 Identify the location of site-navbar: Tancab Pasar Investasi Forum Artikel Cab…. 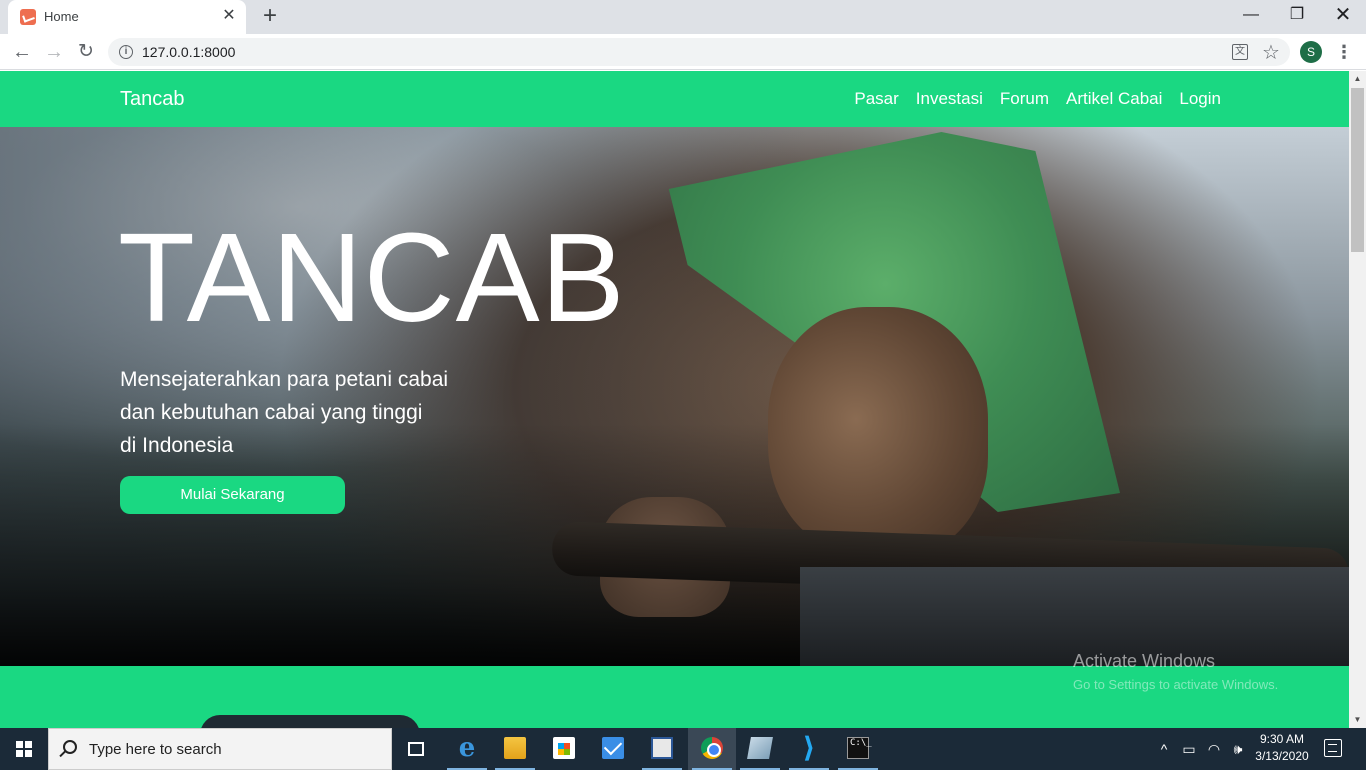
(674, 99).